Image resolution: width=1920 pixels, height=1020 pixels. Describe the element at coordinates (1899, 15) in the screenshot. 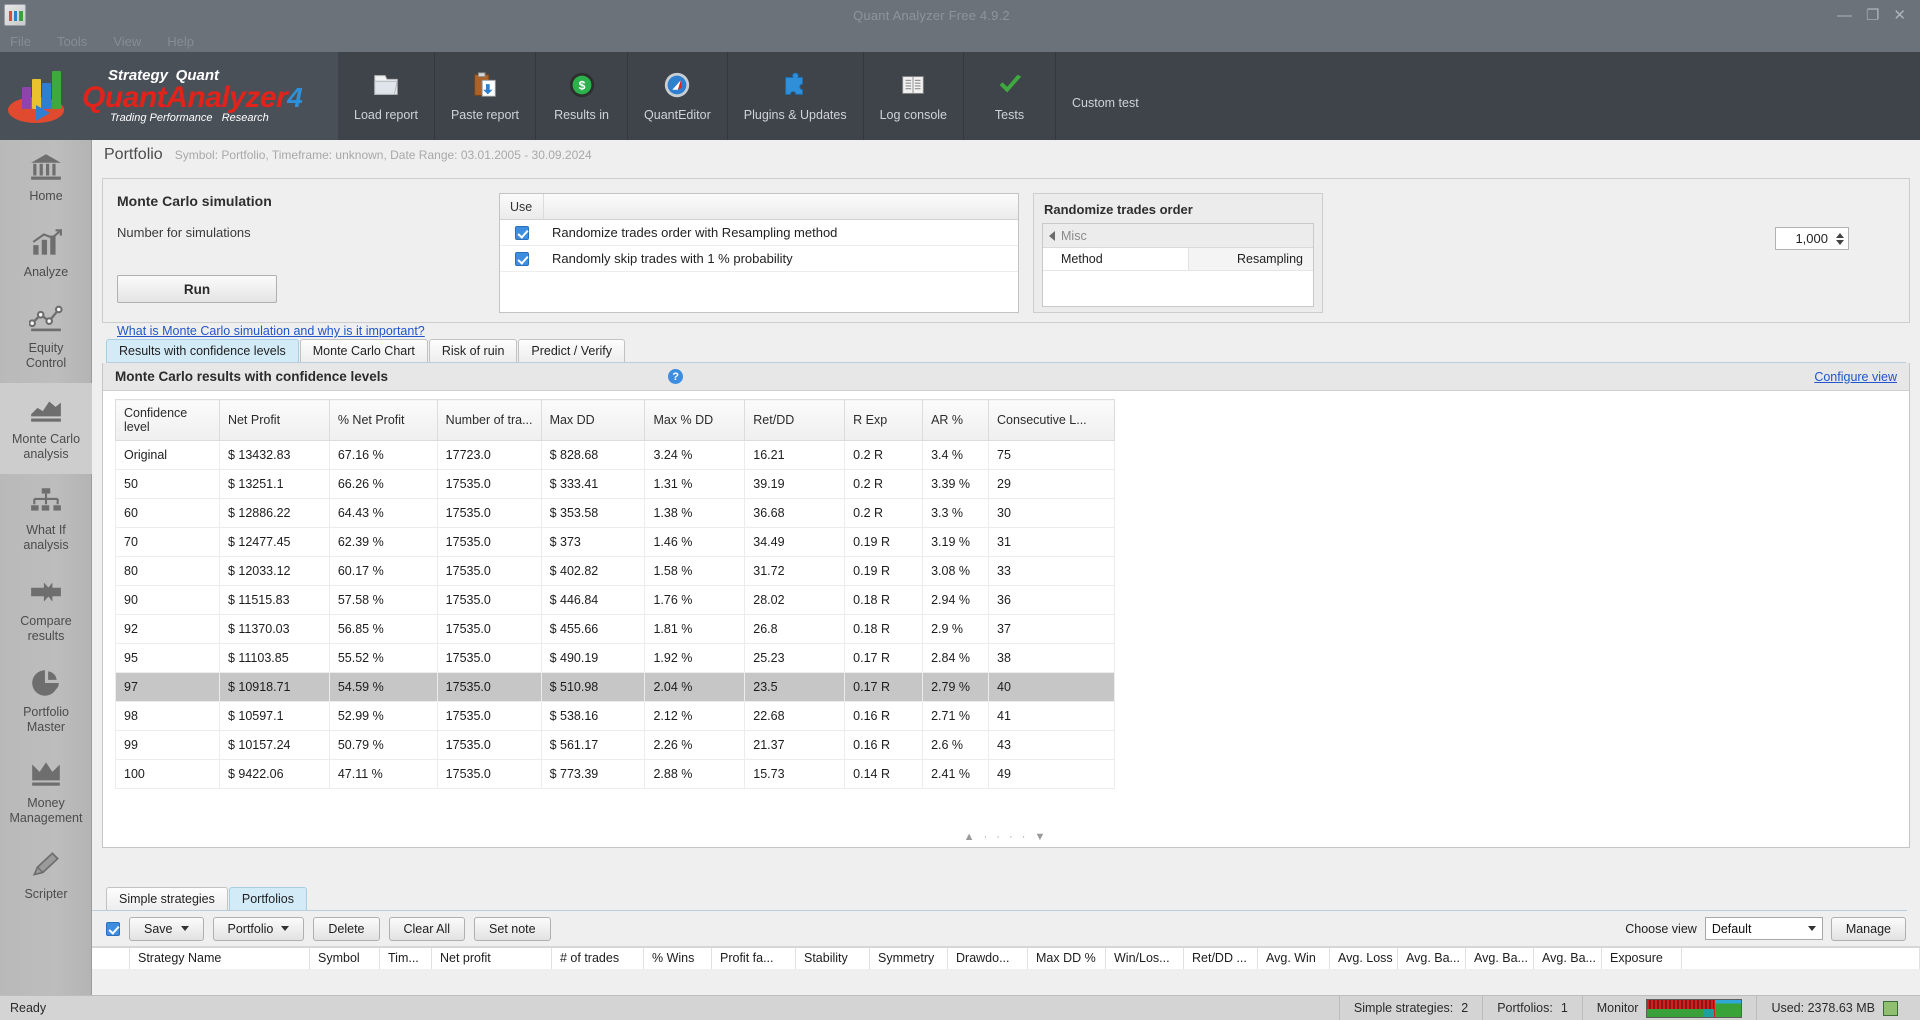

I see `close-icon: ✕` at that location.